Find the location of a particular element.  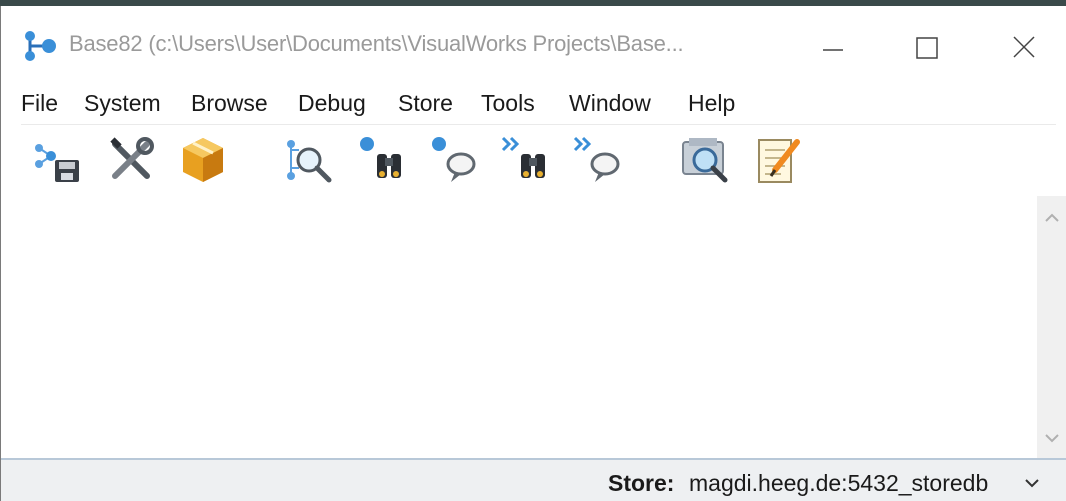

browse-search-icon is located at coordinates (309, 161).